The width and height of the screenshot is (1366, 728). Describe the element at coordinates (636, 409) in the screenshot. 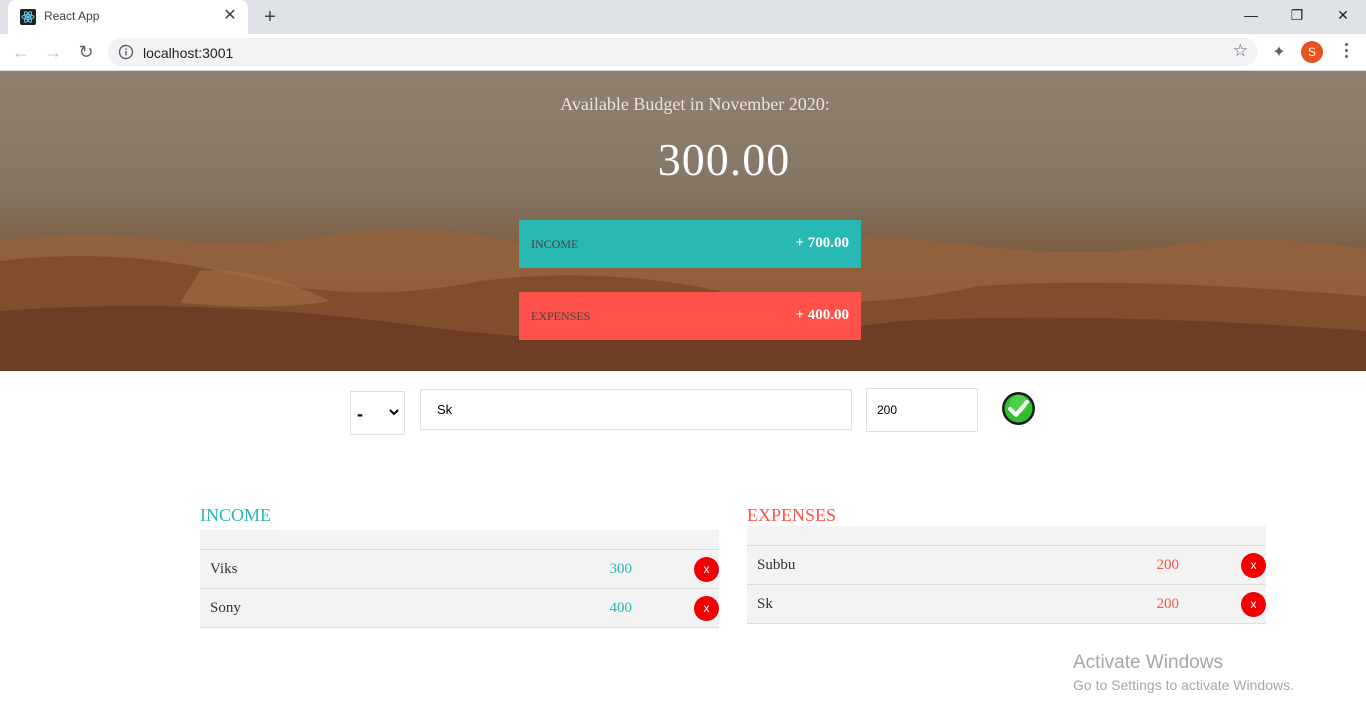

I see `description-input: Sk` at that location.